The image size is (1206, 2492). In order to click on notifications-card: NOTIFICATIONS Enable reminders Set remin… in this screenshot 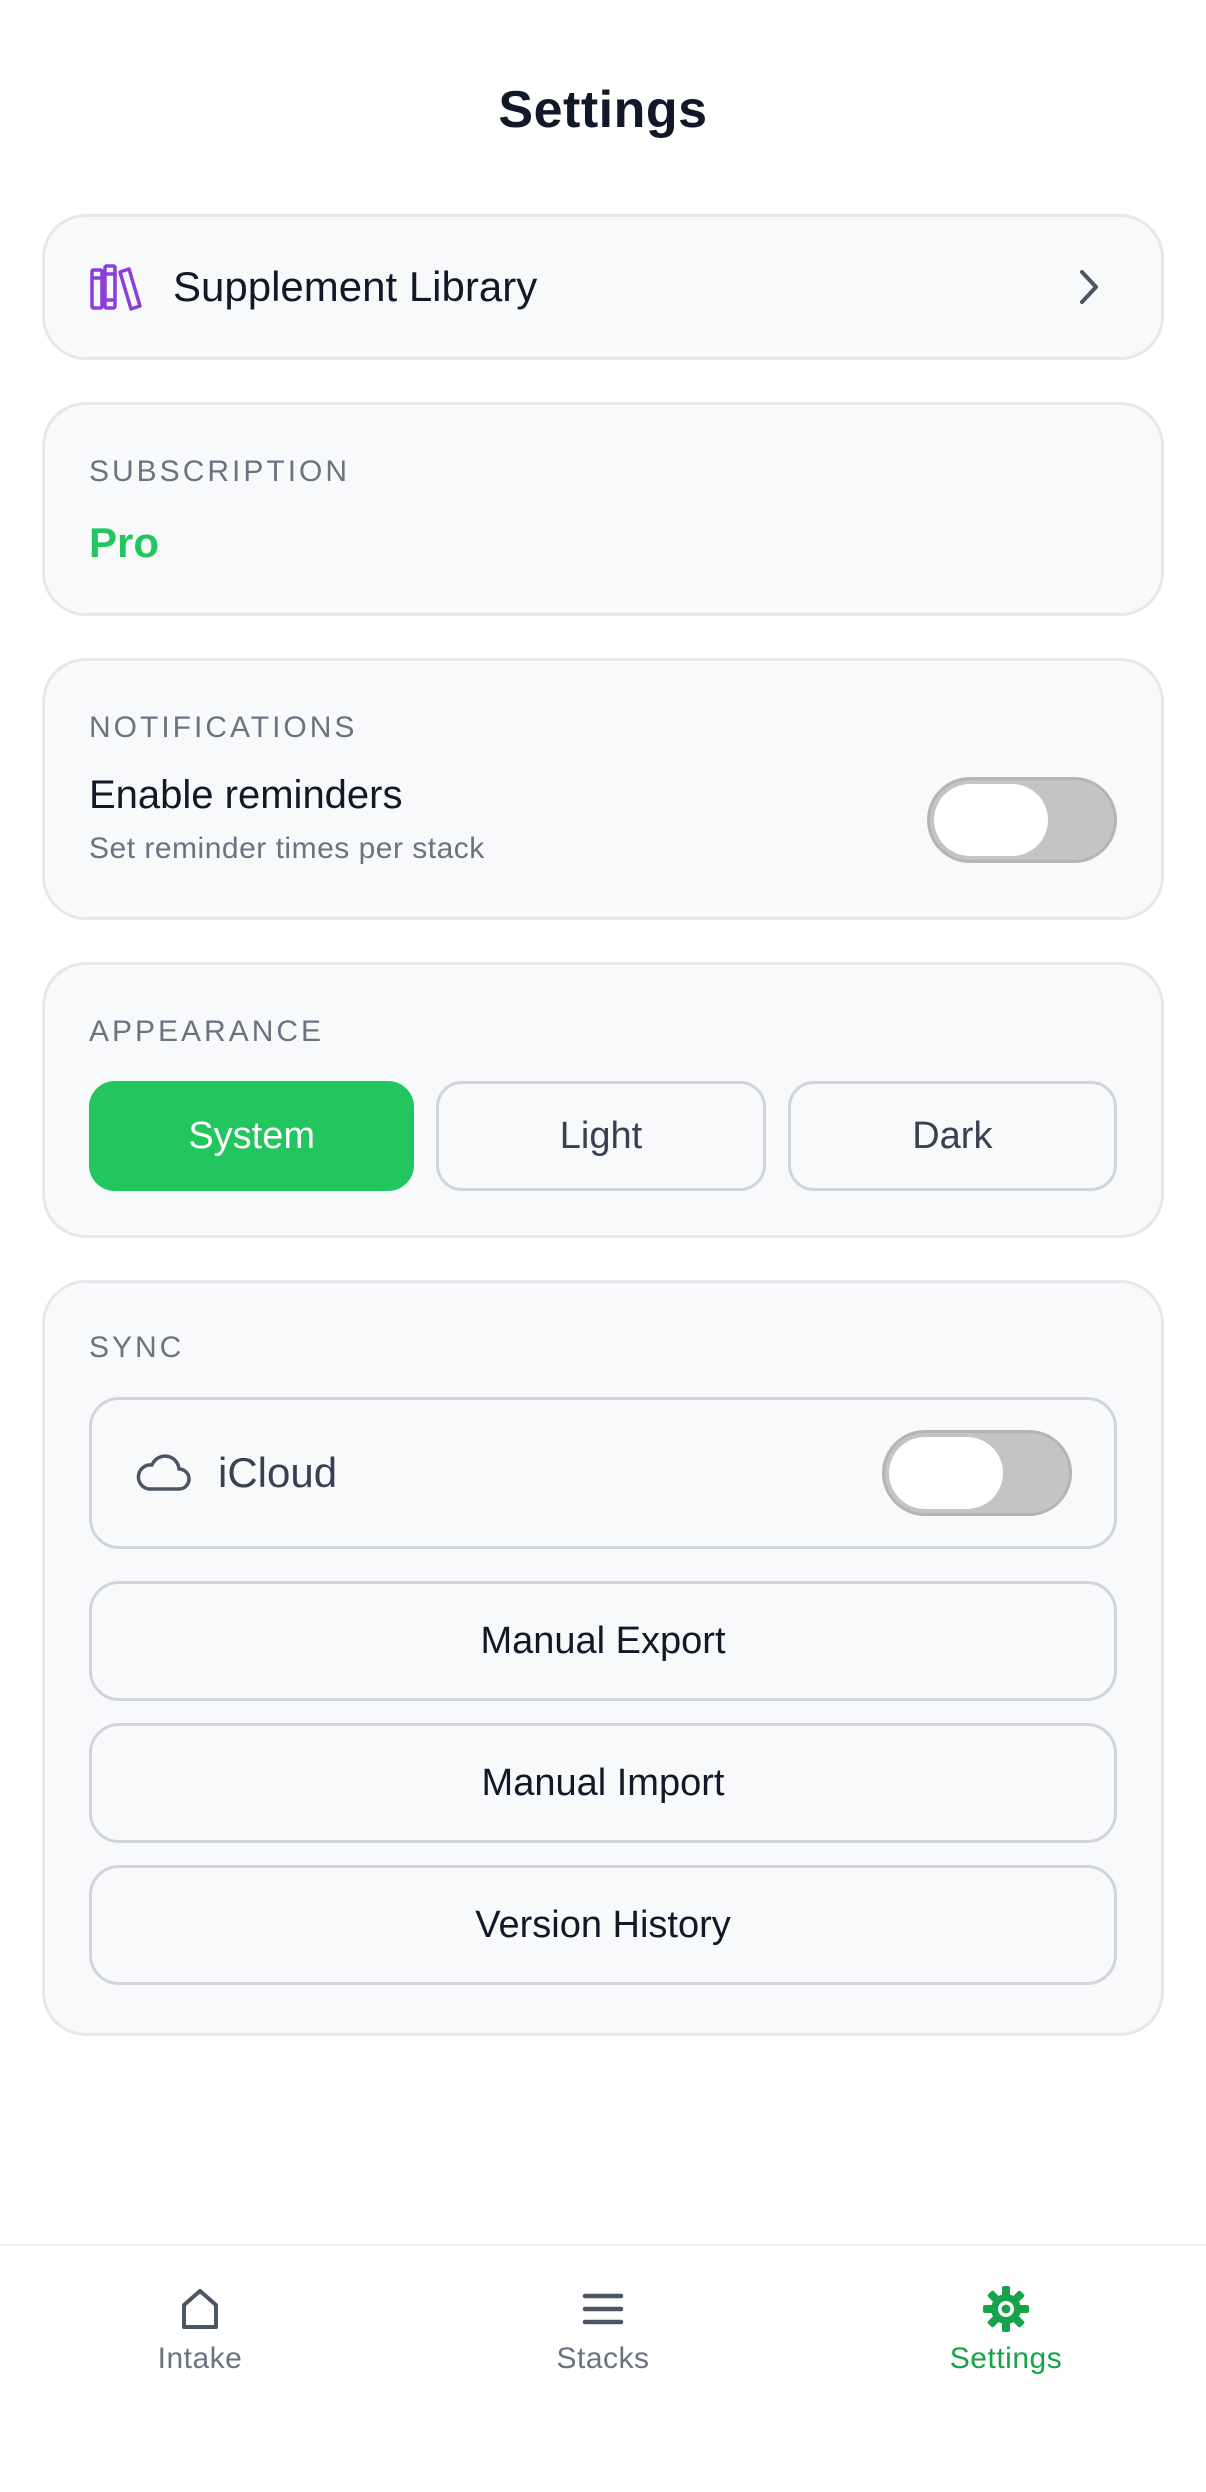, I will do `click(603, 789)`.